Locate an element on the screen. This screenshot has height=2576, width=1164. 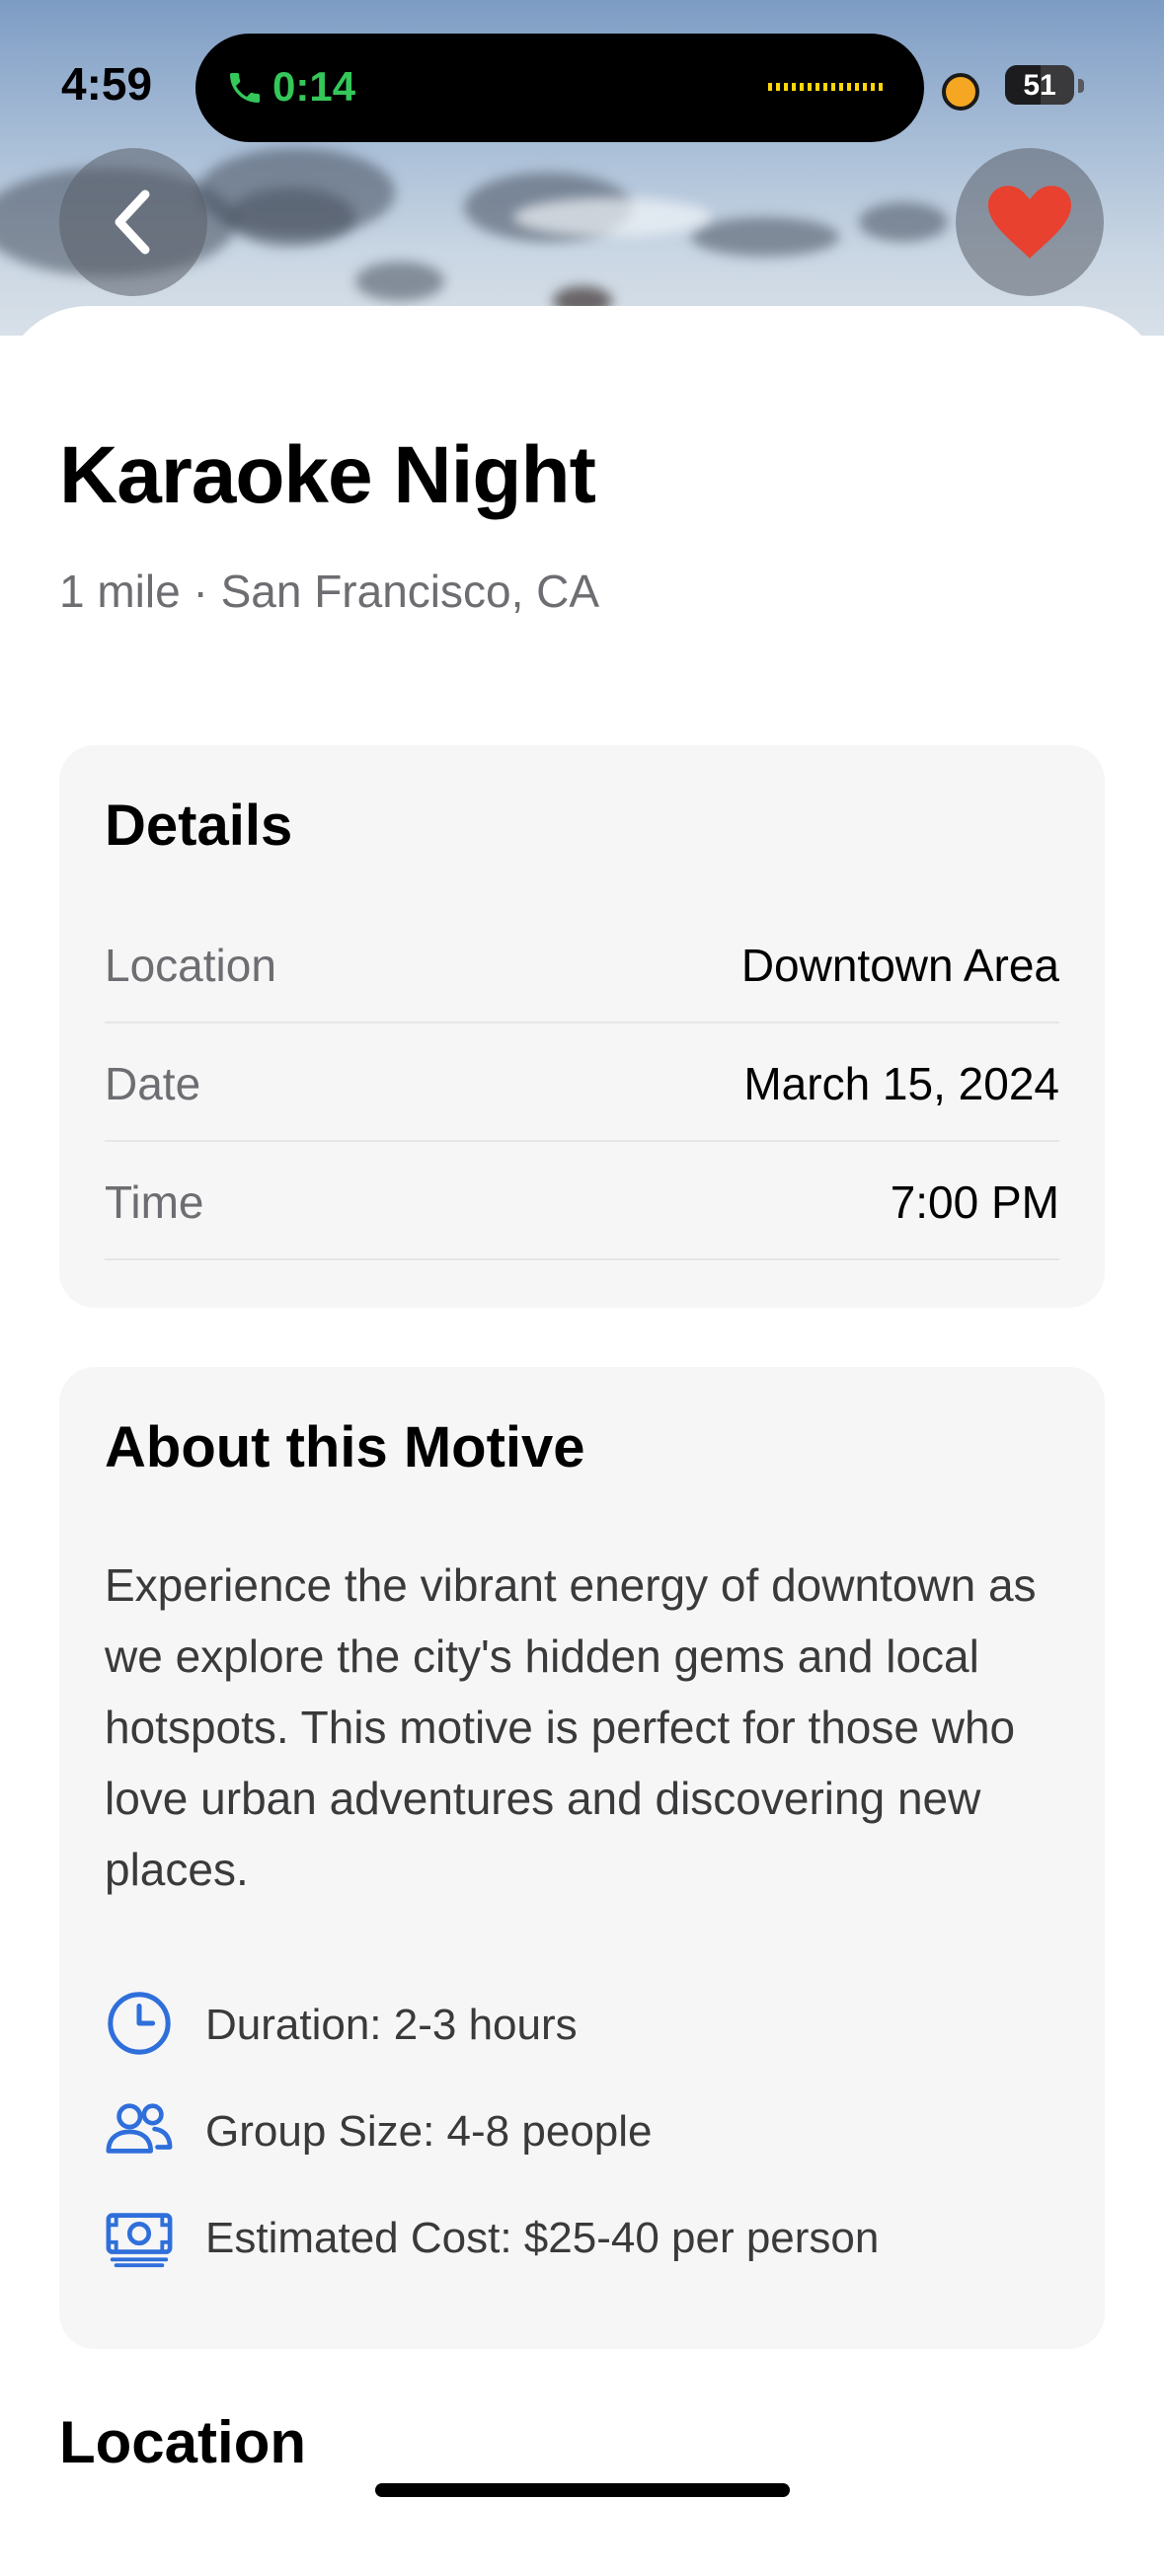
dynamic-island: 0:14 is located at coordinates (559, 88).